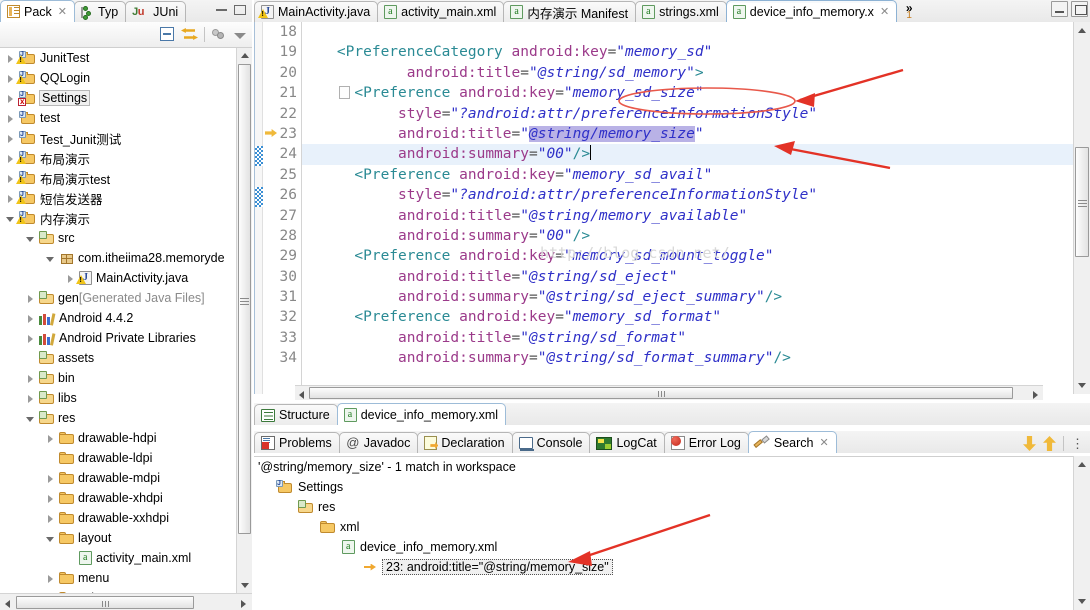  Describe the element at coordinates (118, 78) in the screenshot. I see `tree-item-qqlogin: JQQLogin` at that location.